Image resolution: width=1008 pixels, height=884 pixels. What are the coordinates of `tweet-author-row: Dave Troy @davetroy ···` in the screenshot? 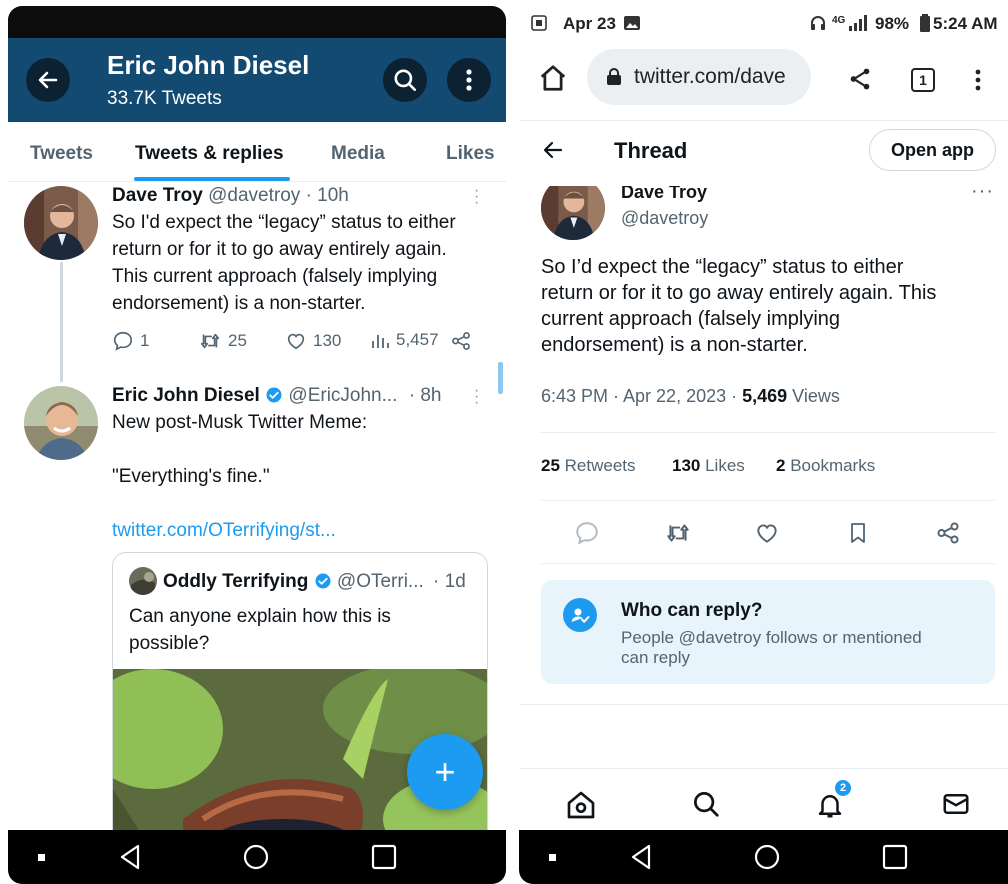 It's located at (763, 214).